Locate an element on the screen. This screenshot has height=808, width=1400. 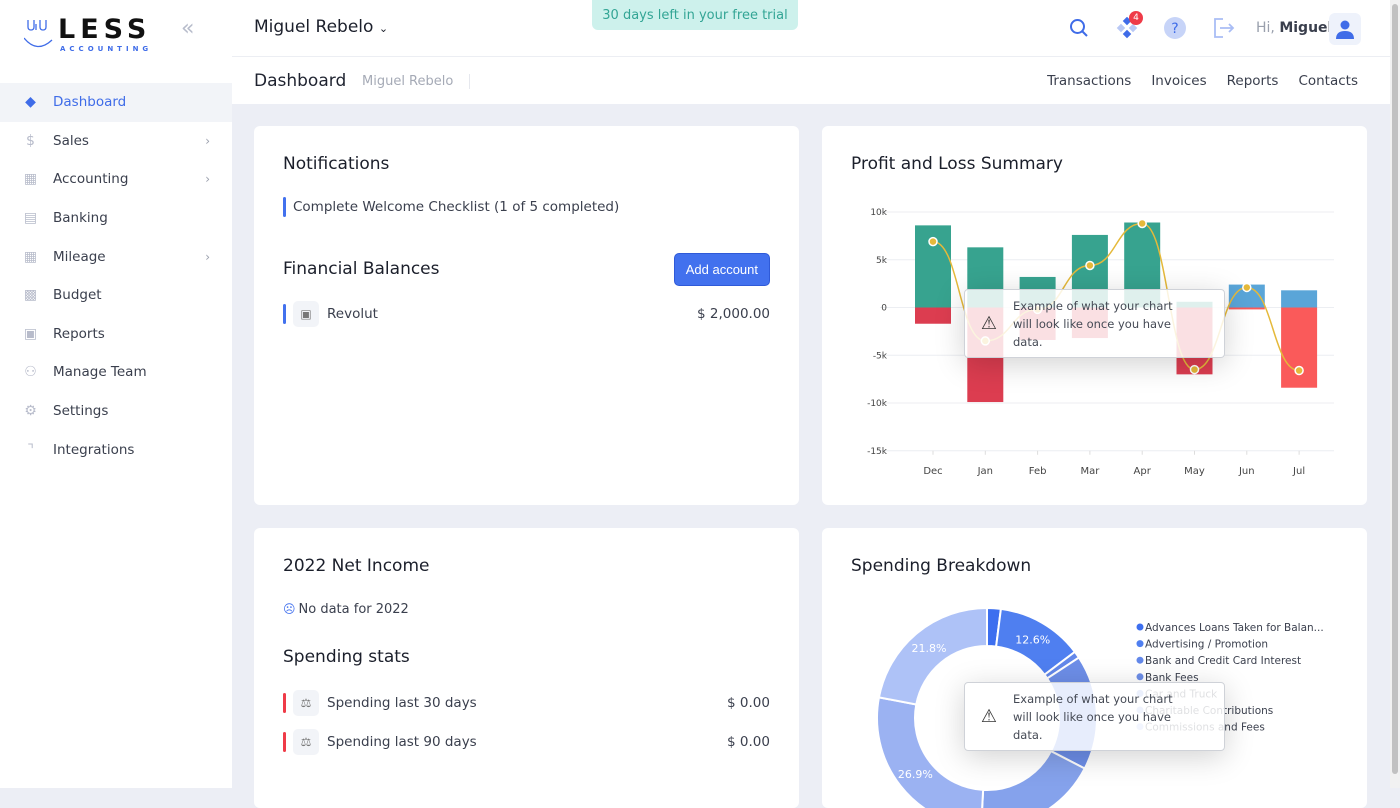
user-icon is located at coordinates (1345, 29).